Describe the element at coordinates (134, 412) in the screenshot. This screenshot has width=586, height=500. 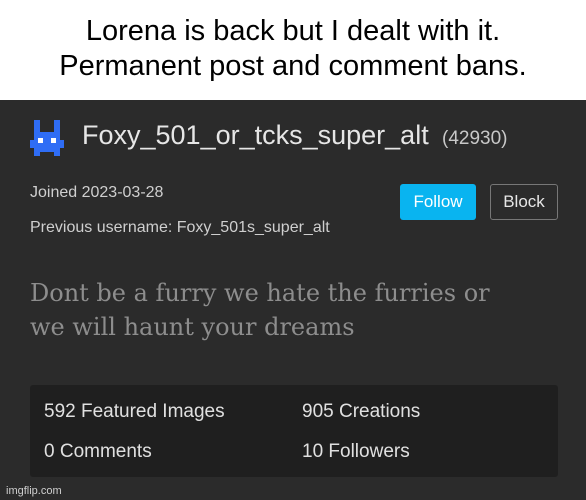
I see `stat-featured-images: 592 Featured Images` at that location.